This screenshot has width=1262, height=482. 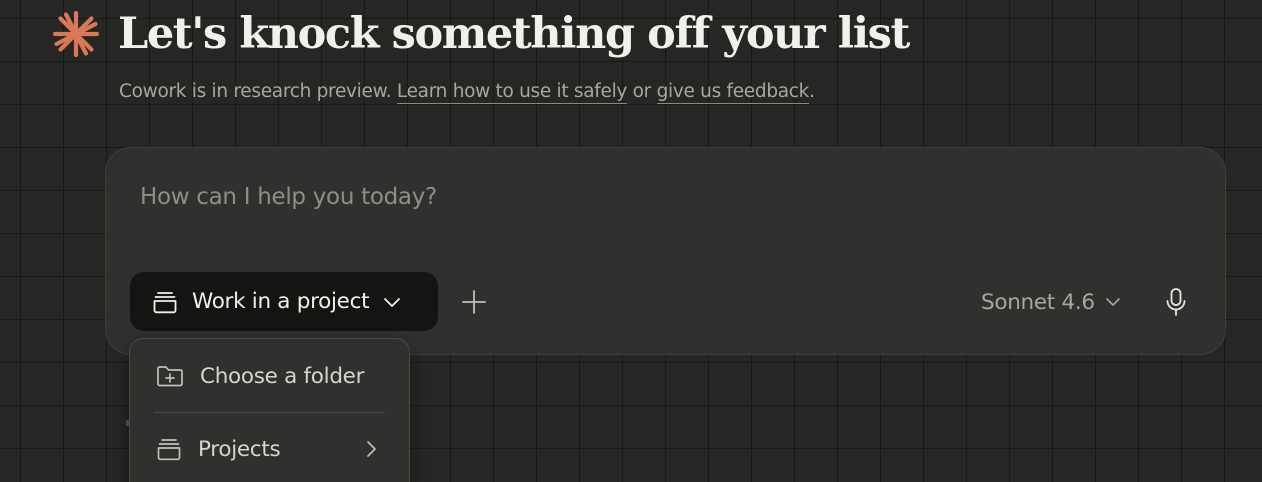 I want to click on learn-safety-link: Learn how to use it safely, so click(x=511, y=92).